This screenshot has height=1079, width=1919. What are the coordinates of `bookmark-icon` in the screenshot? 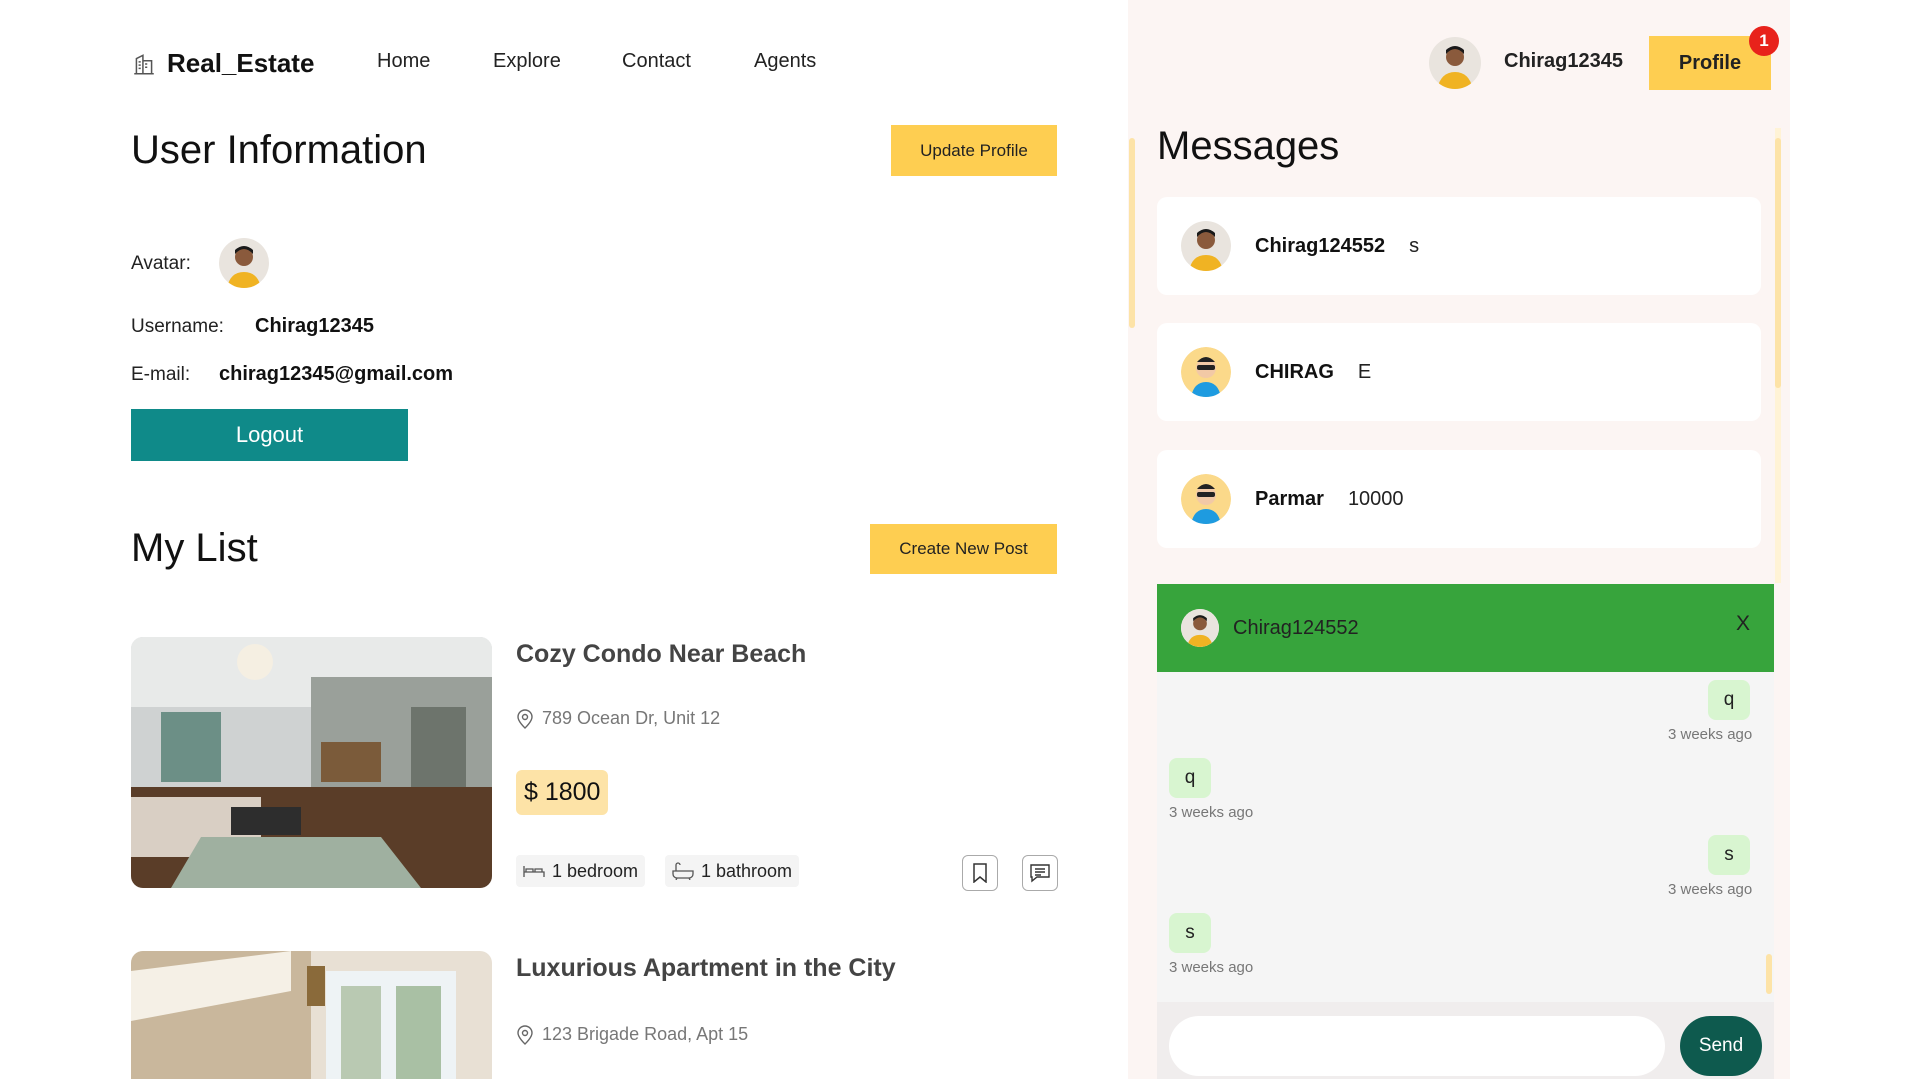 It's located at (980, 873).